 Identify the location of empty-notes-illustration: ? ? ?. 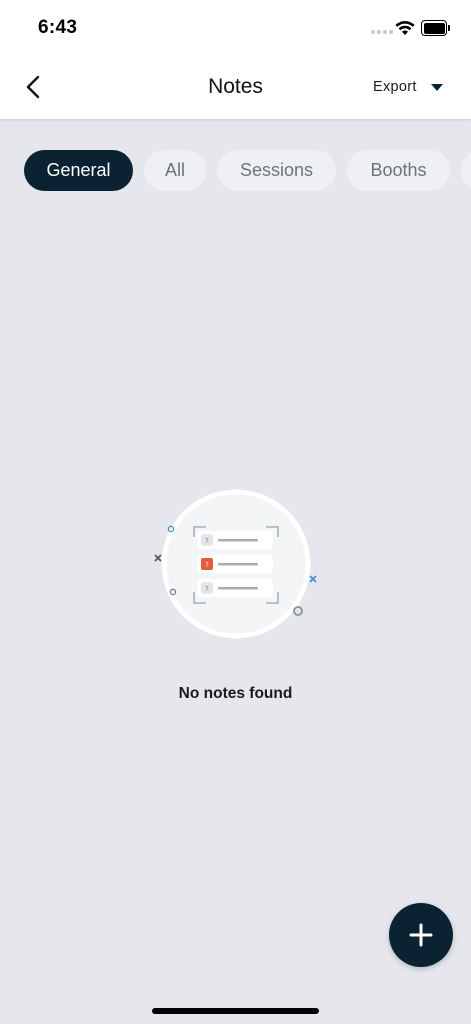
(235, 564).